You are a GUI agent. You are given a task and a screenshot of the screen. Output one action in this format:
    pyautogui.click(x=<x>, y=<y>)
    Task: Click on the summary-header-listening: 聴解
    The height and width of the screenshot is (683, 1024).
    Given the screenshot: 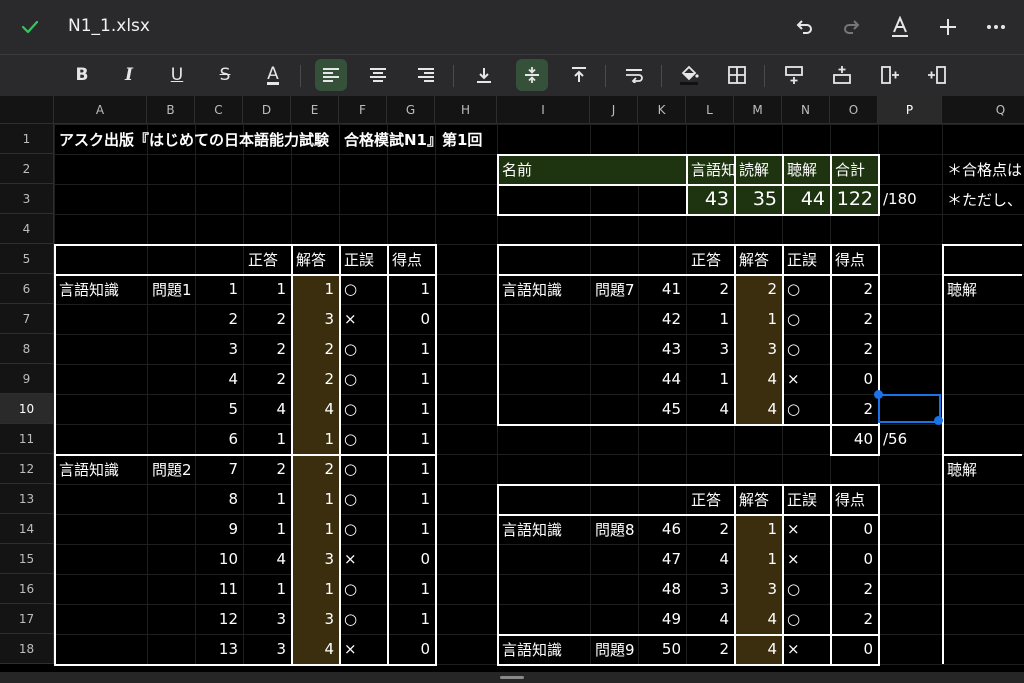 What is the action you would take?
    pyautogui.click(x=806, y=169)
    